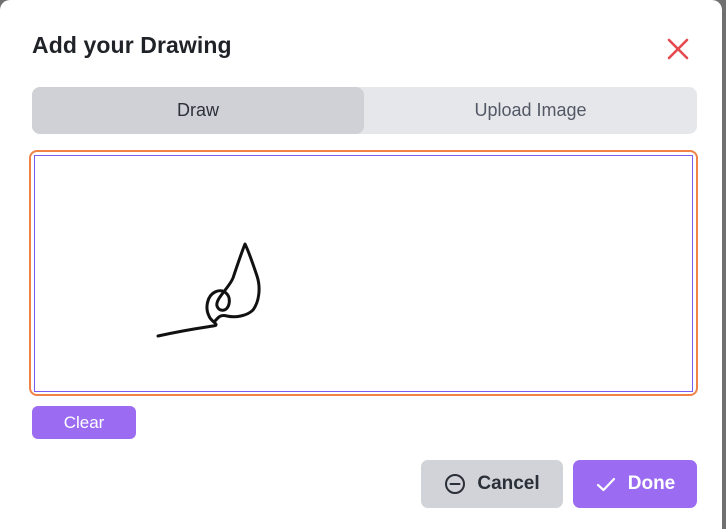 This screenshot has height=529, width=726. What do you see at coordinates (84, 422) in the screenshot?
I see `clear-button: Clear` at bounding box center [84, 422].